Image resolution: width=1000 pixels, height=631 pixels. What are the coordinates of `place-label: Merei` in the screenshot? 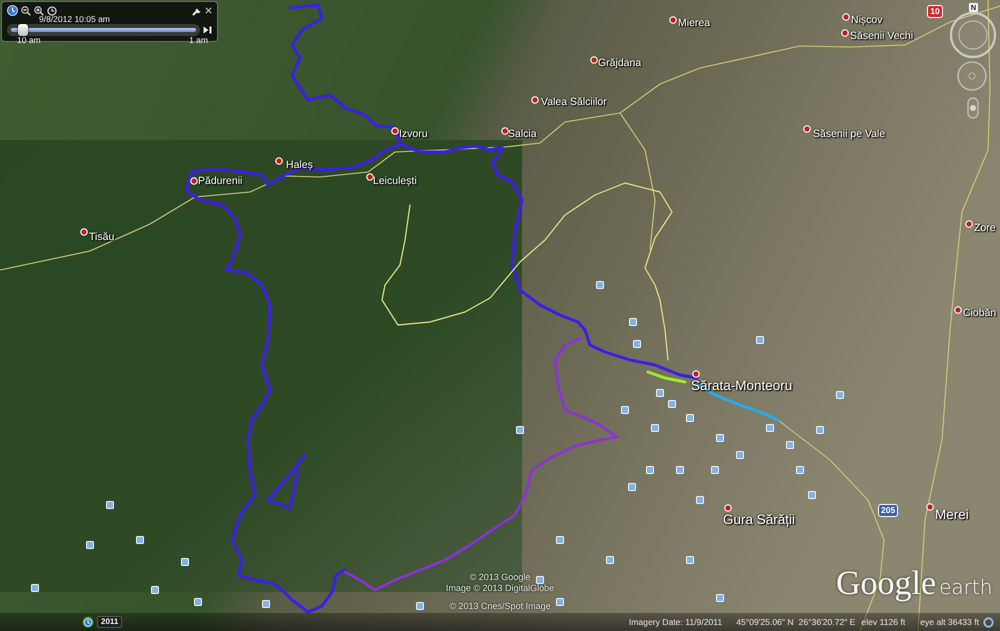 It's located at (952, 515).